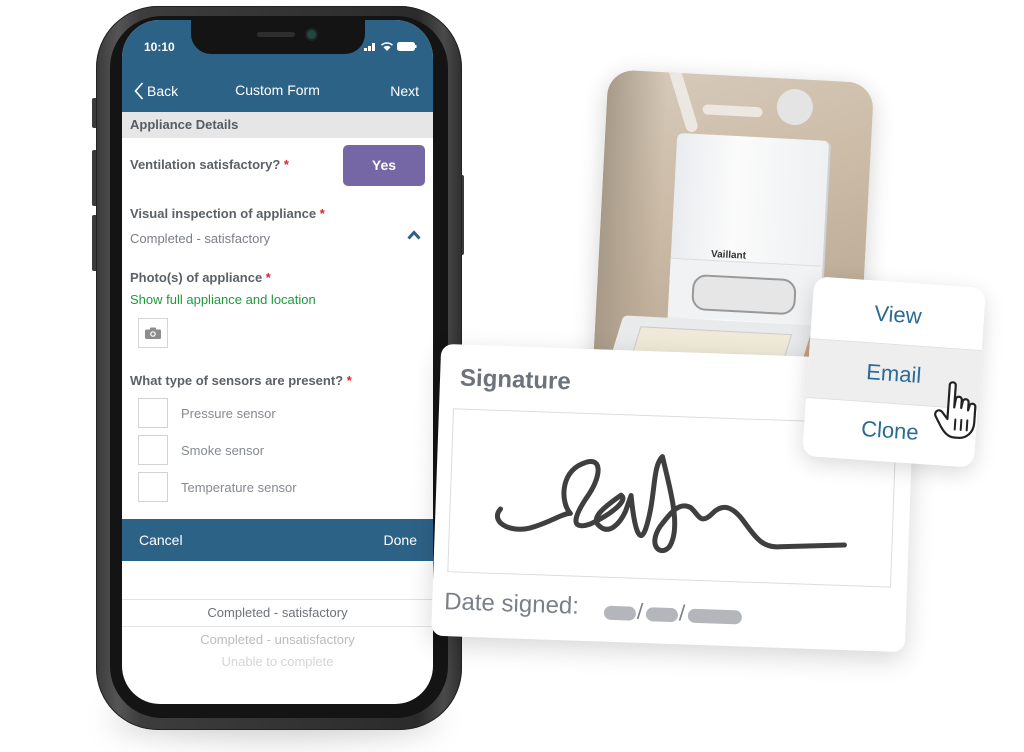 This screenshot has height=752, width=1024. What do you see at coordinates (407, 46) in the screenshot?
I see `battery-icon` at bounding box center [407, 46].